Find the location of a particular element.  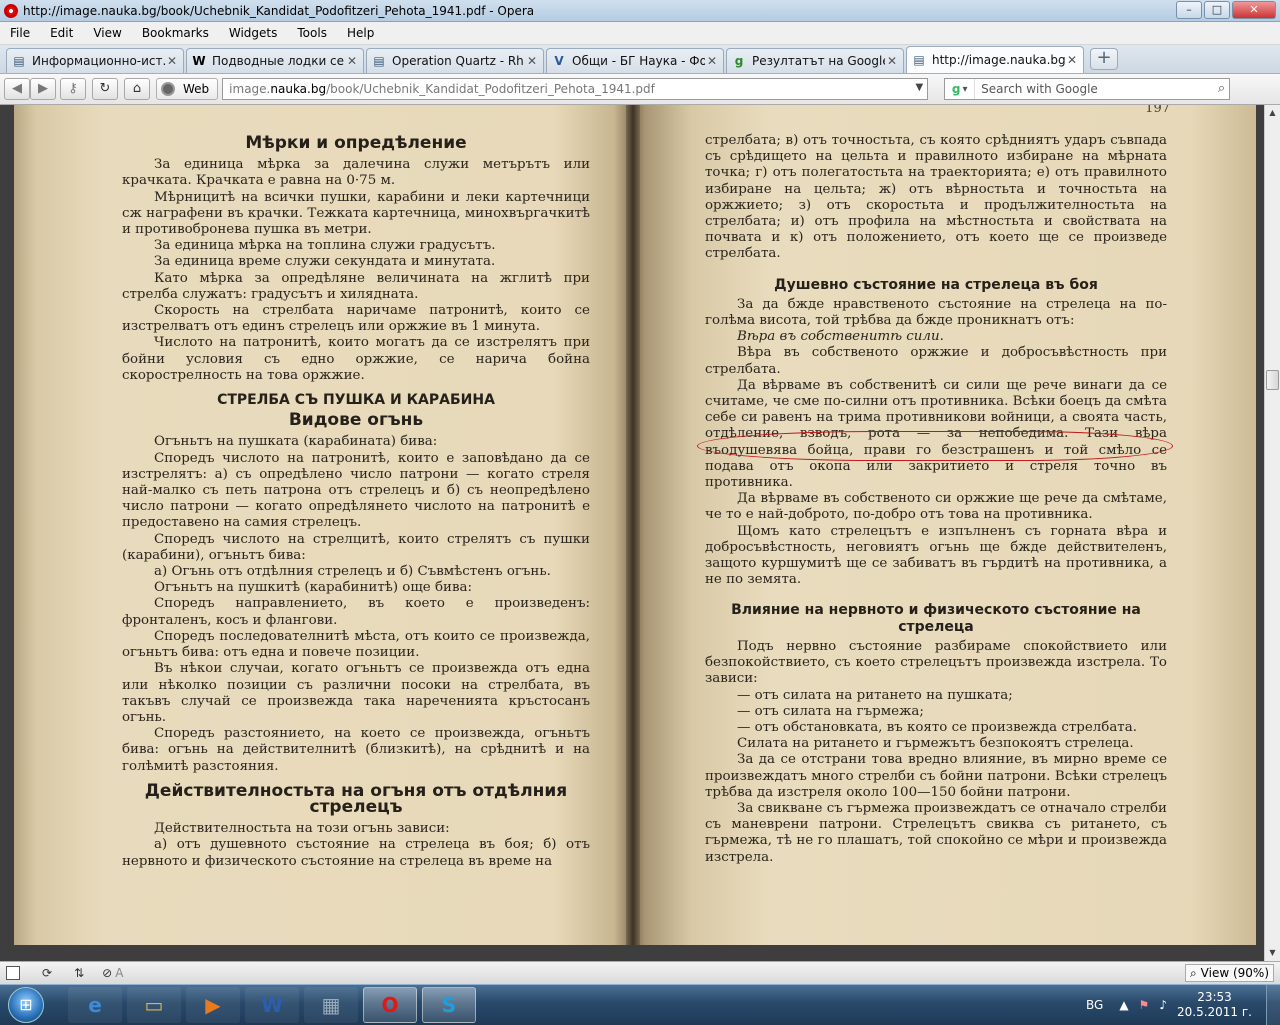

explorer-icon: ▭ is located at coordinates (154, 1004).